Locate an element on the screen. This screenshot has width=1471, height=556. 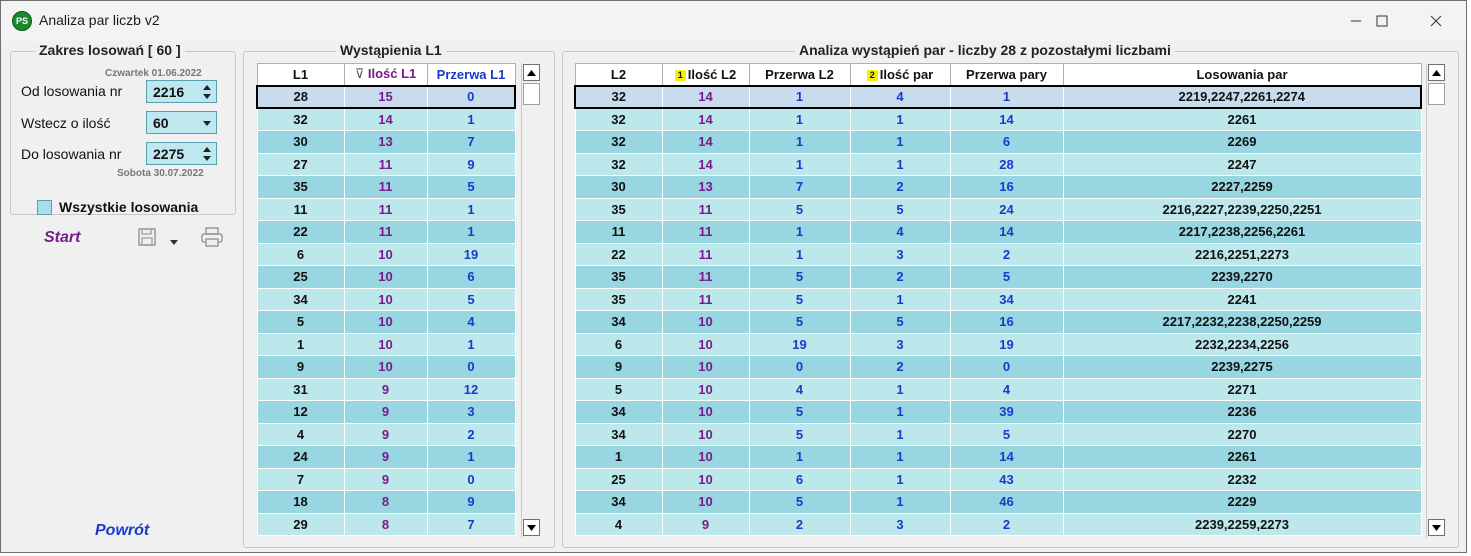
table-row: 24 9 1 is located at coordinates (386, 457).